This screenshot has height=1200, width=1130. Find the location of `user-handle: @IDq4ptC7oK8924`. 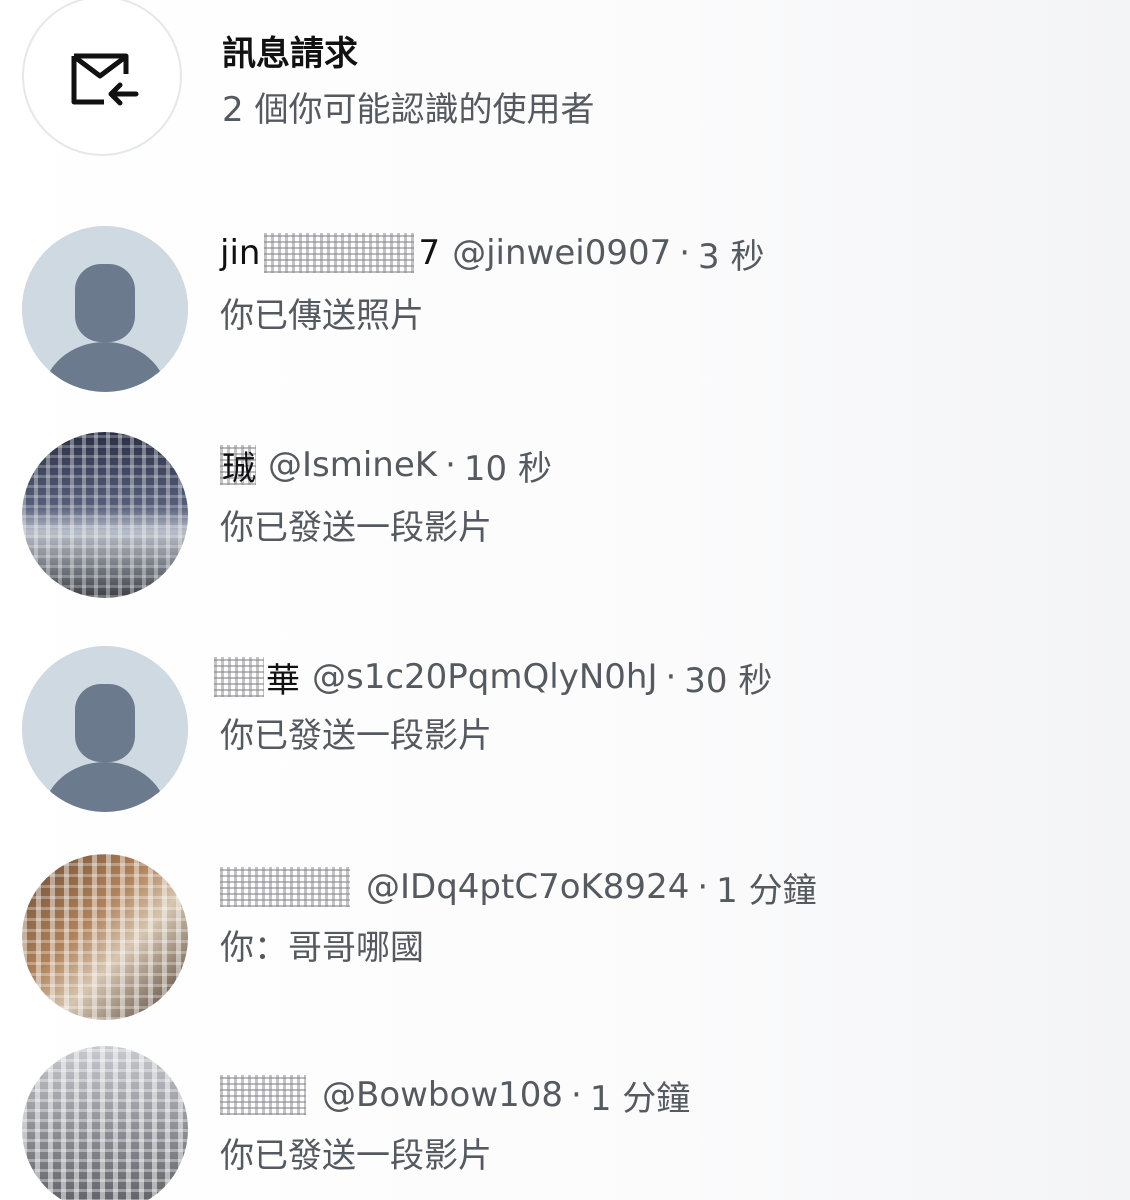

user-handle: @IDq4ptC7oK8924 is located at coordinates (528, 887).